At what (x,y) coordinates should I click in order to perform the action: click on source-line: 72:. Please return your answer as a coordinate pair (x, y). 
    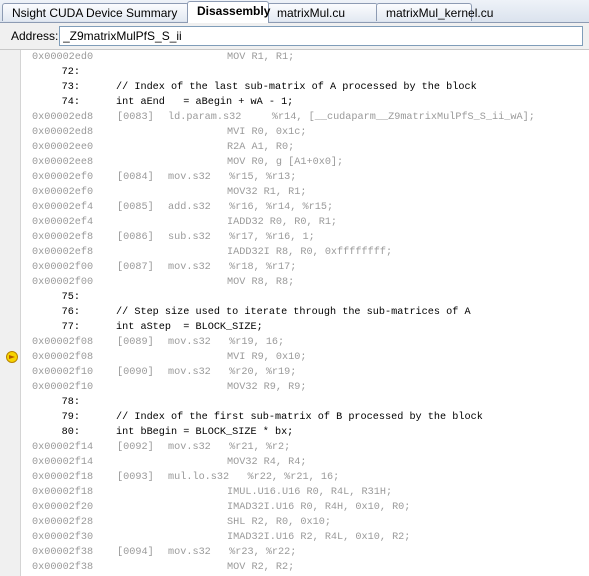
    Looking at the image, I should click on (305, 72).